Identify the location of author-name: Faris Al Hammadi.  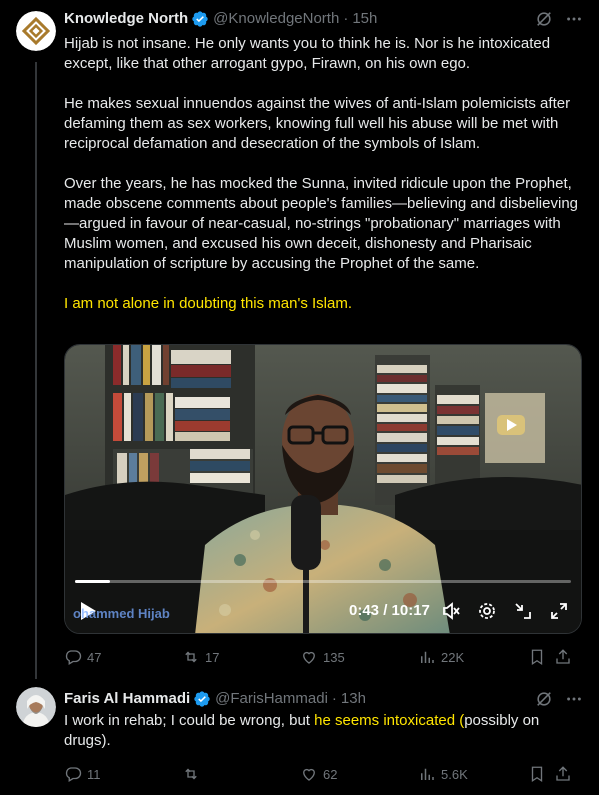
(127, 699).